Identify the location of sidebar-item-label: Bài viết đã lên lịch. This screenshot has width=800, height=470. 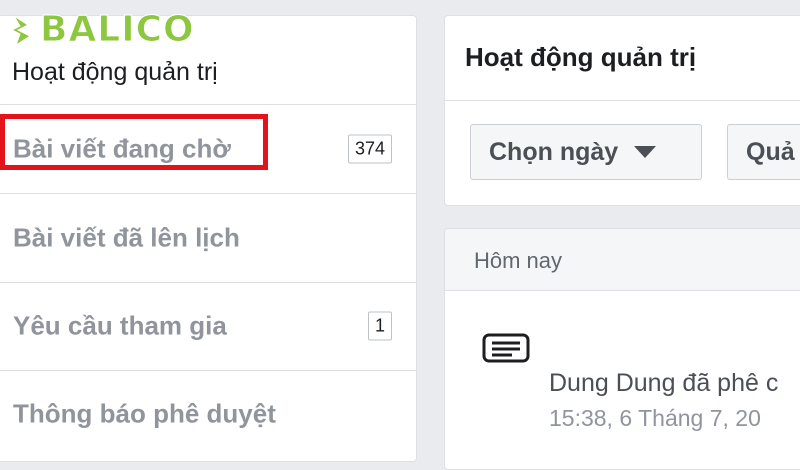
(126, 237).